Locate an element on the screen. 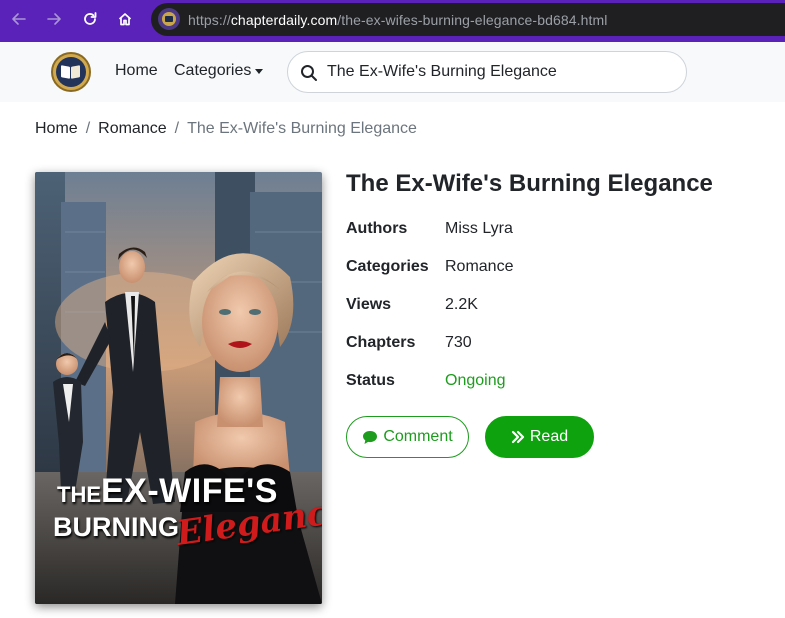 The height and width of the screenshot is (618, 785). read-button: Read is located at coordinates (539, 437).